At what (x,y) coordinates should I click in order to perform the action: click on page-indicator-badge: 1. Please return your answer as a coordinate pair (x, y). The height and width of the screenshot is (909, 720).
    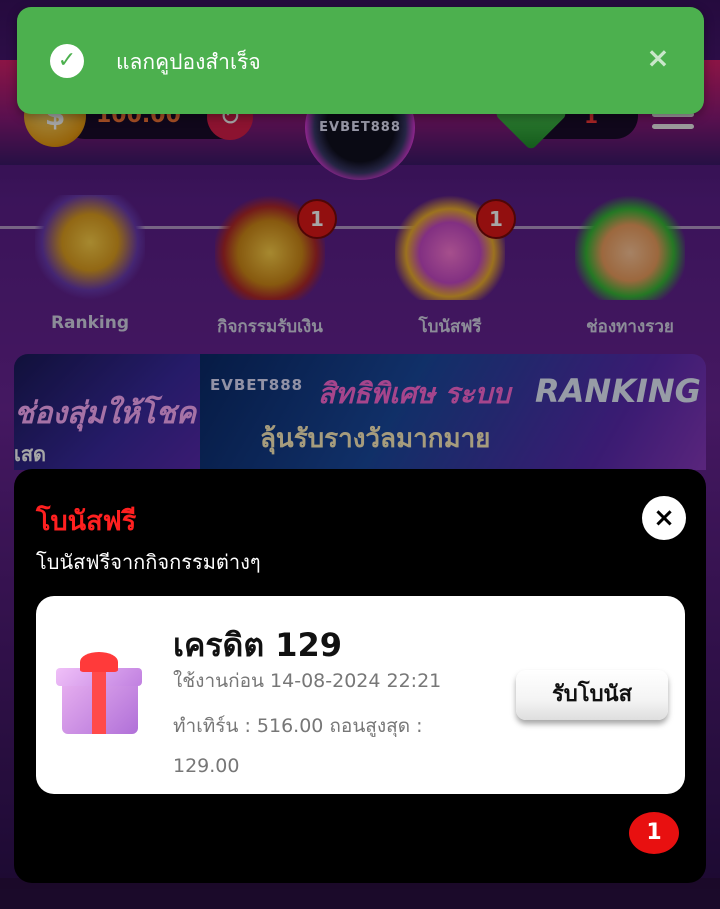
    Looking at the image, I should click on (654, 833).